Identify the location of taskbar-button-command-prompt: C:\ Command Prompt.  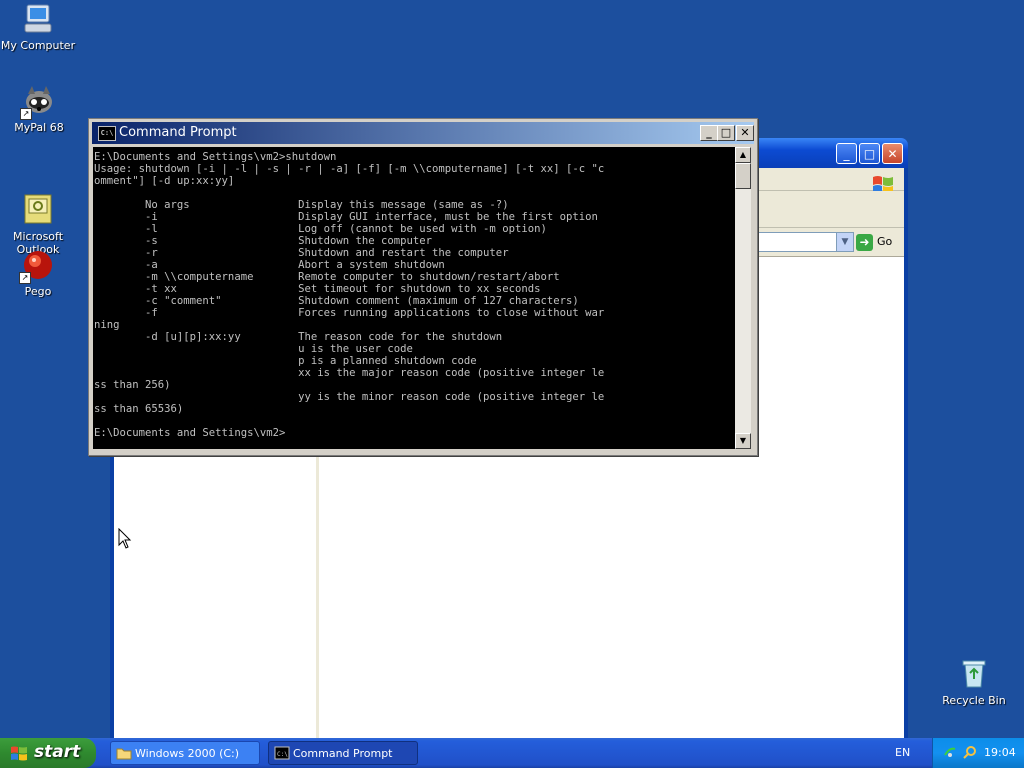
(343, 753).